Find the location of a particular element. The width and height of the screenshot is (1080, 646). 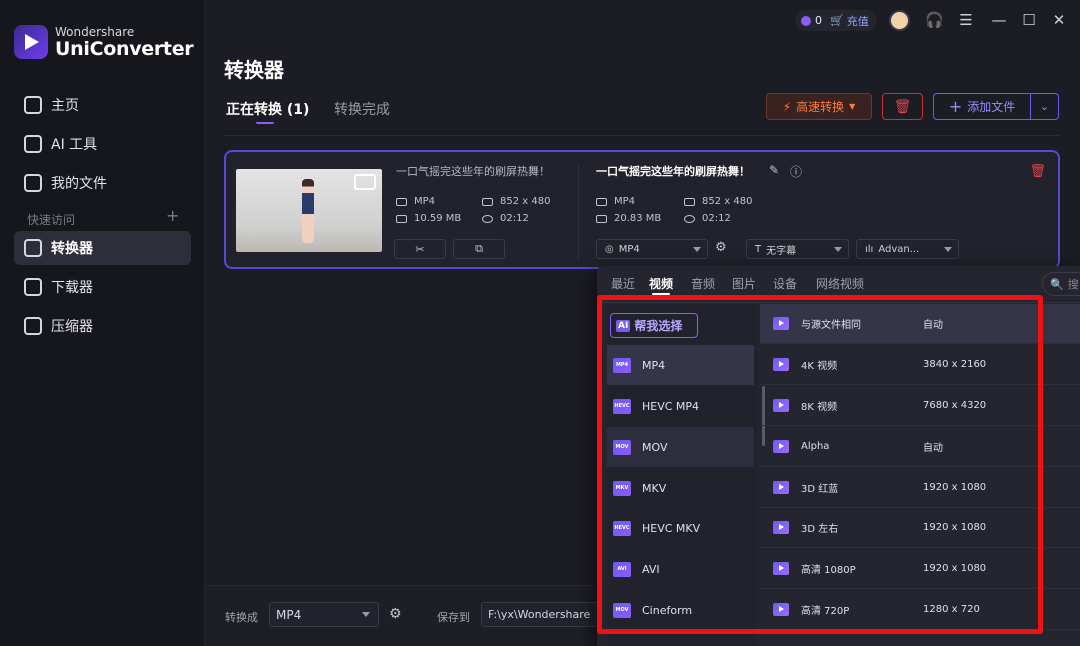

quick-access-label: 快速访问 is located at coordinates (51, 220).